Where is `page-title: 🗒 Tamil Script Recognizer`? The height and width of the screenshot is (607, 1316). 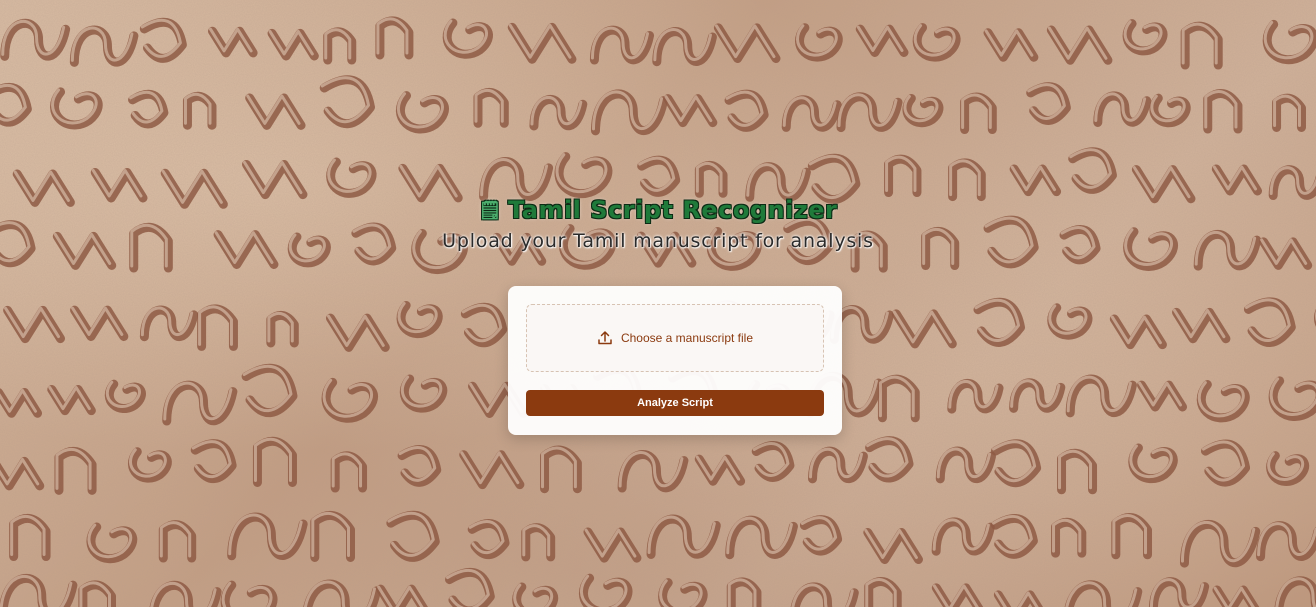
page-title: 🗒 Tamil Script Recognizer is located at coordinates (658, 210).